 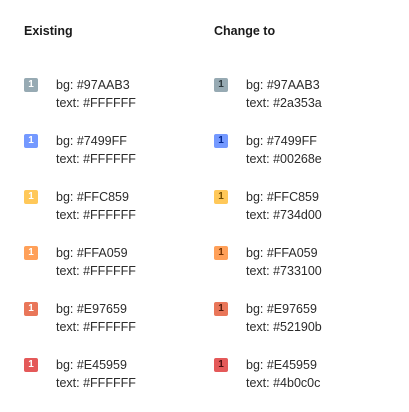 What do you see at coordinates (284, 318) in the screenshot?
I see `color-label: bg: #E97659 text: #52190b` at bounding box center [284, 318].